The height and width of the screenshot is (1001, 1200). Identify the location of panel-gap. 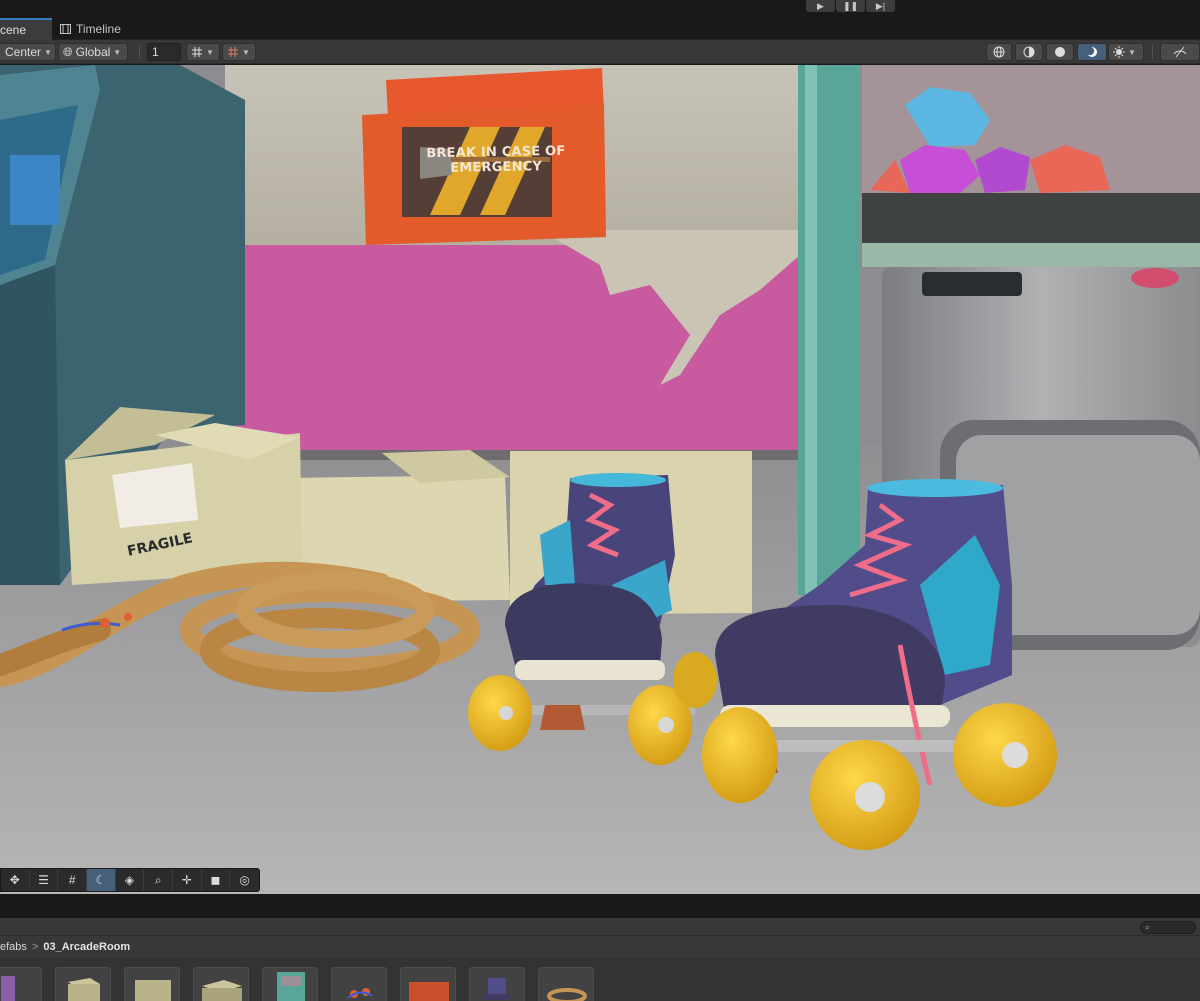
(600, 906).